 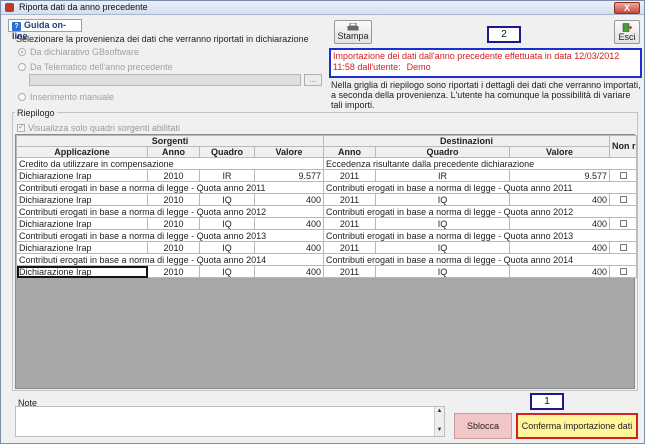 What do you see at coordinates (66, 97) in the screenshot?
I see `radio-manuale: Inserimento manuale` at bounding box center [66, 97].